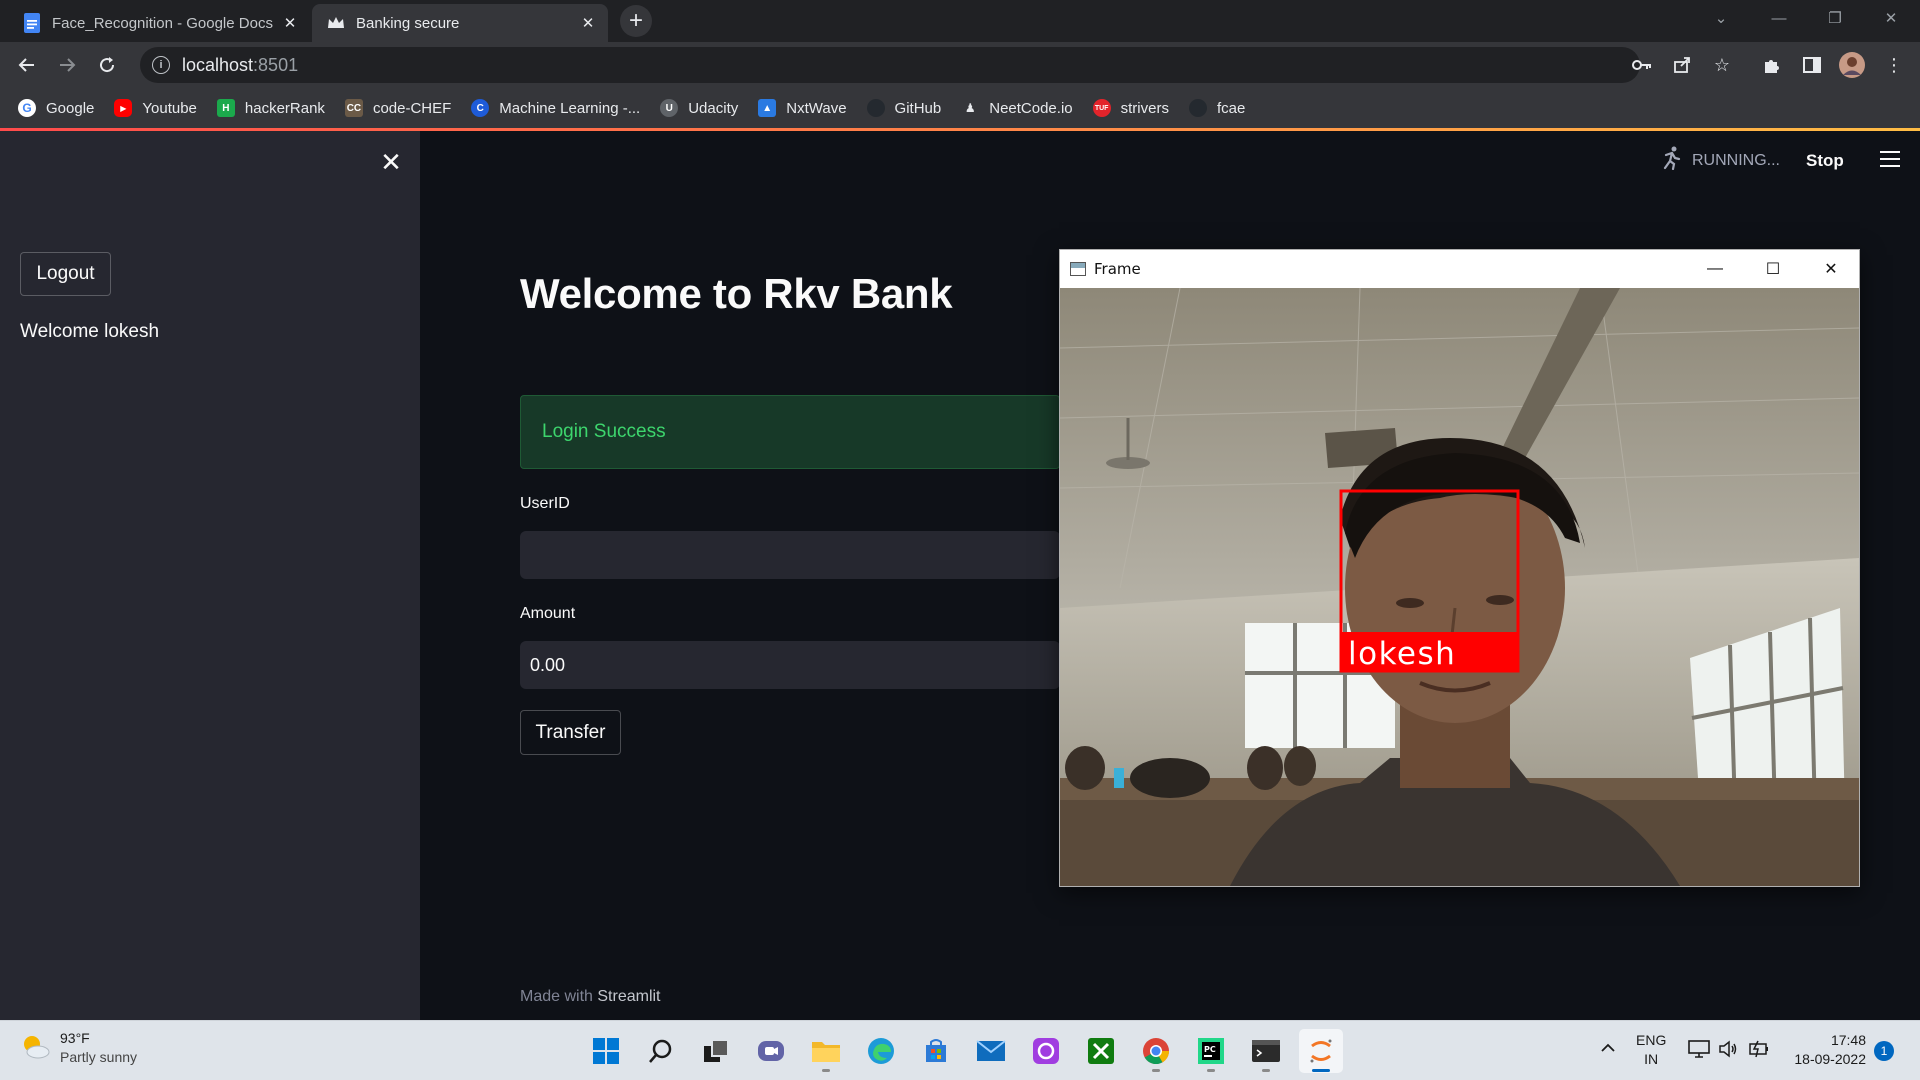 Image resolution: width=1920 pixels, height=1080 pixels. I want to click on site-info-icon: i, so click(161, 65).